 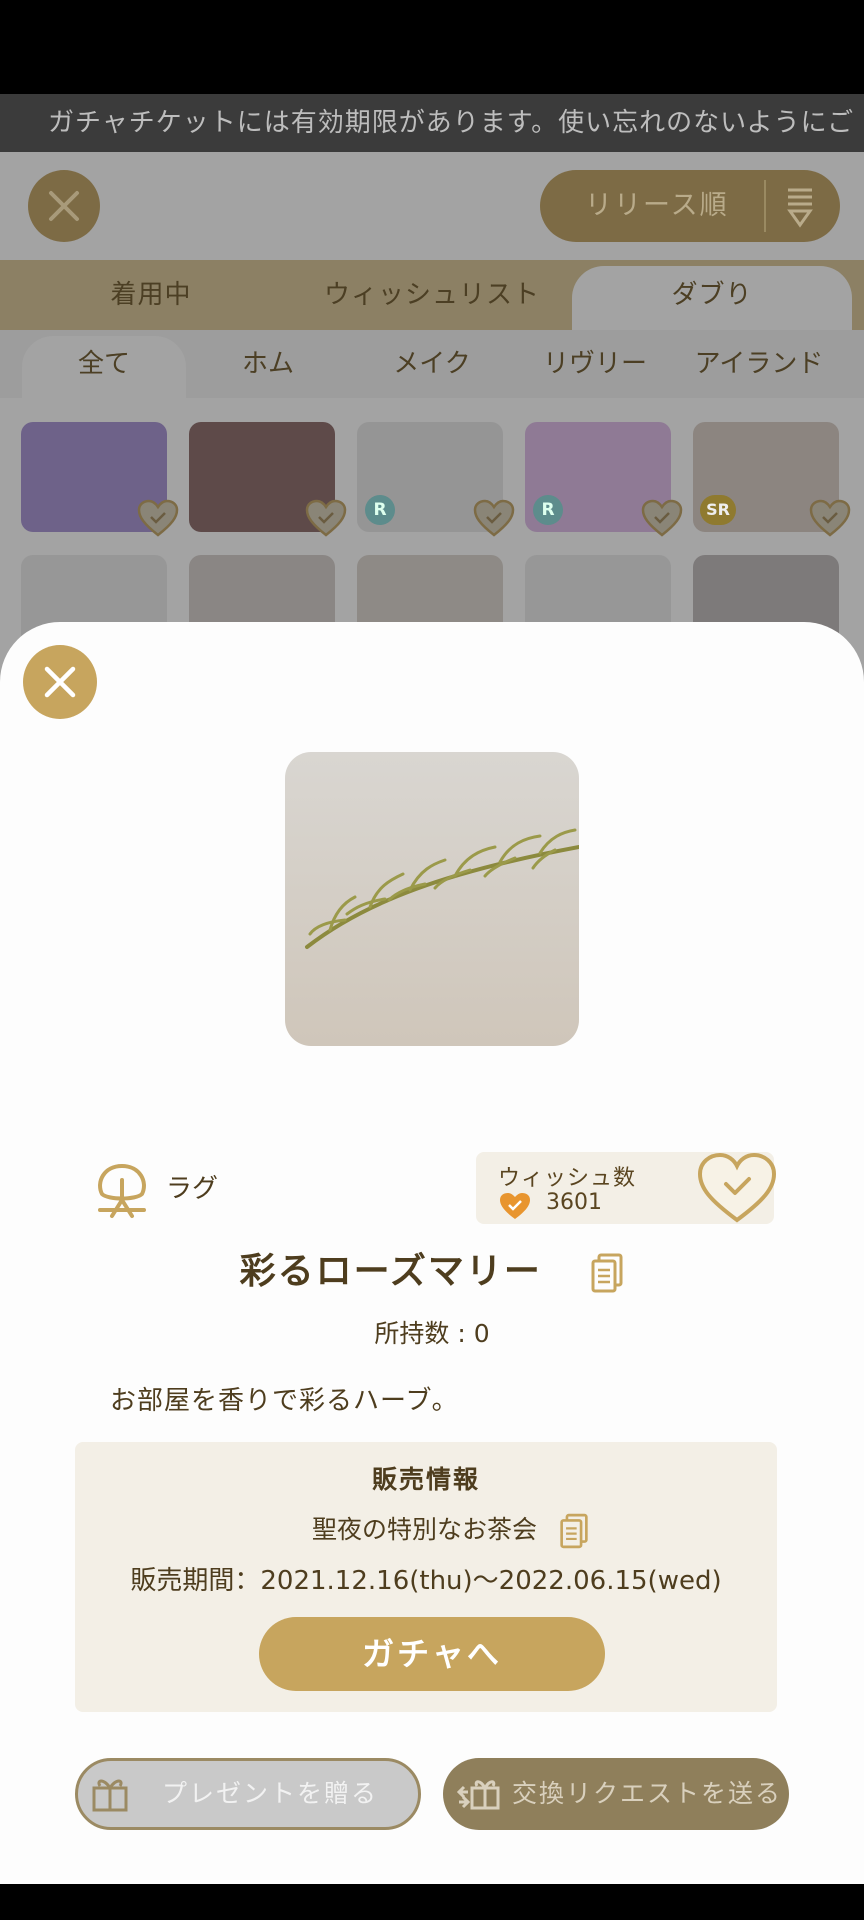 I want to click on exchange-icon, so click(x=478, y=1795).